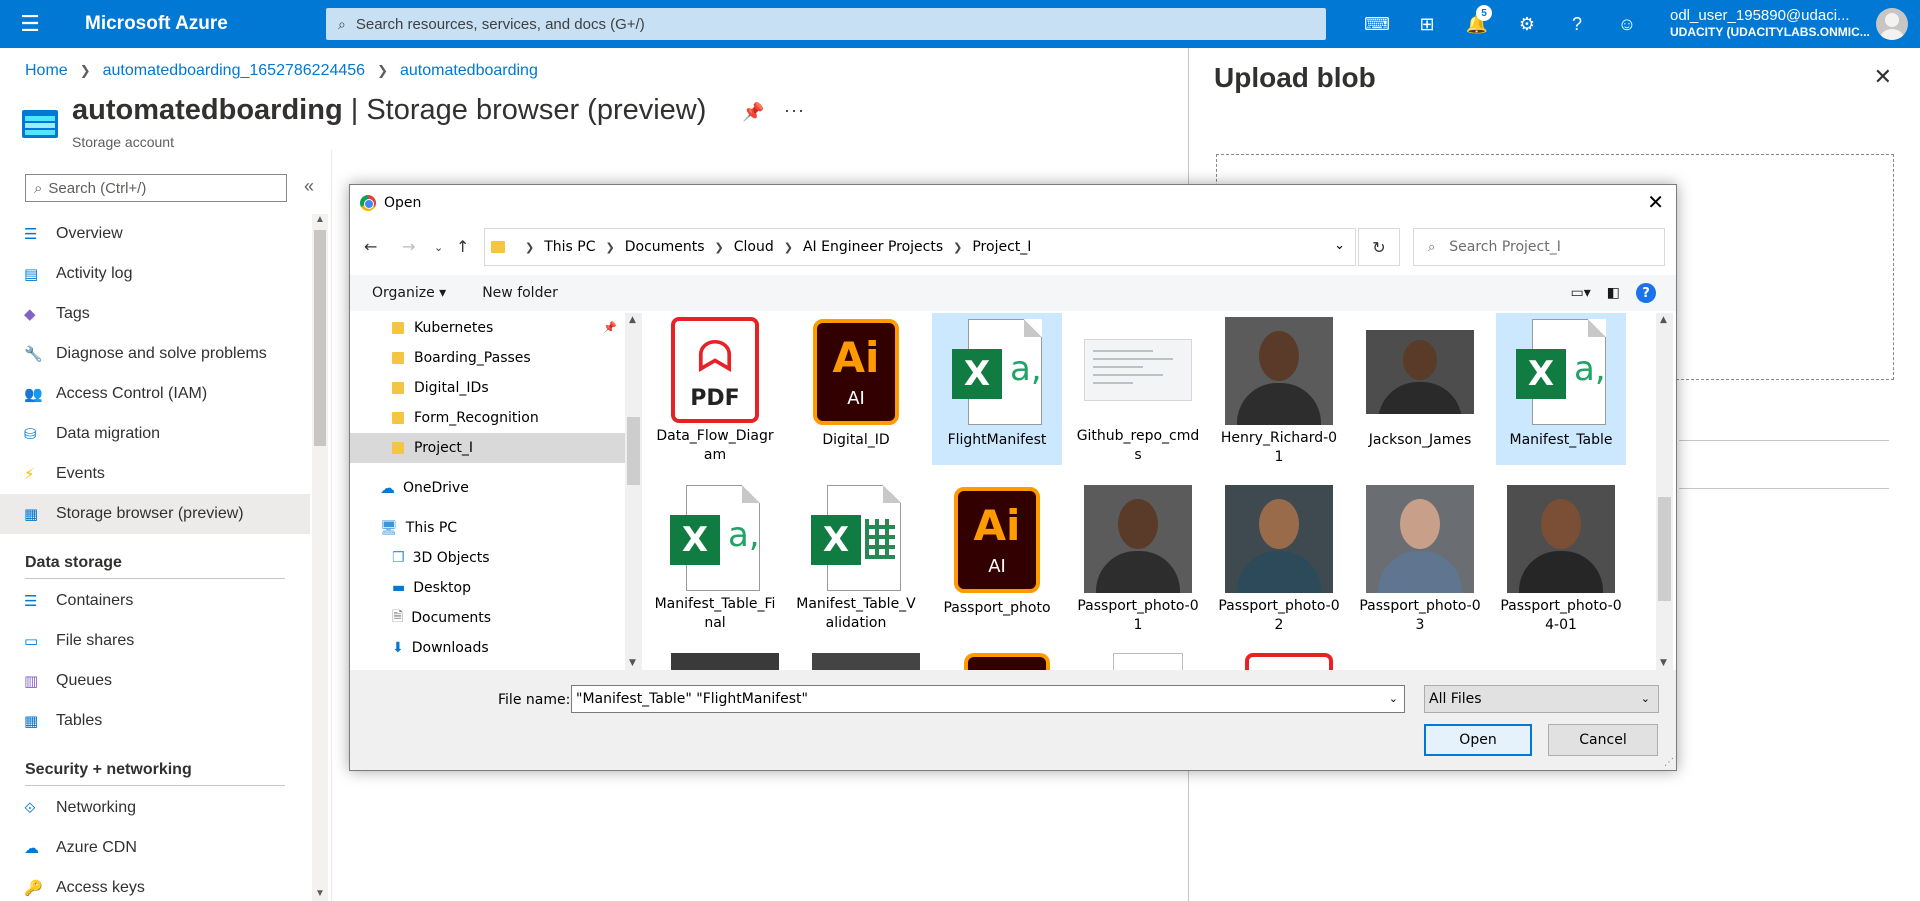 Image resolution: width=1920 pixels, height=901 pixels. What do you see at coordinates (409, 293) in the screenshot?
I see `organize-menu: Organize ▾` at bounding box center [409, 293].